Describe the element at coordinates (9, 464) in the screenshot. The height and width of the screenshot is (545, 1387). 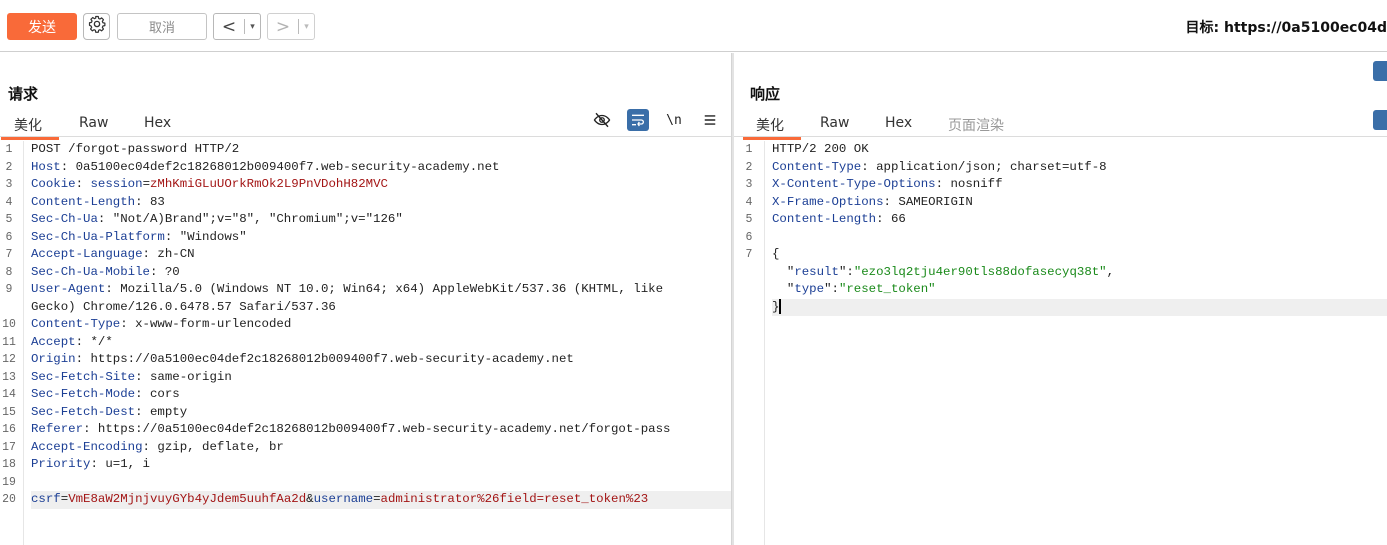
I see `line-number: 18` at that location.